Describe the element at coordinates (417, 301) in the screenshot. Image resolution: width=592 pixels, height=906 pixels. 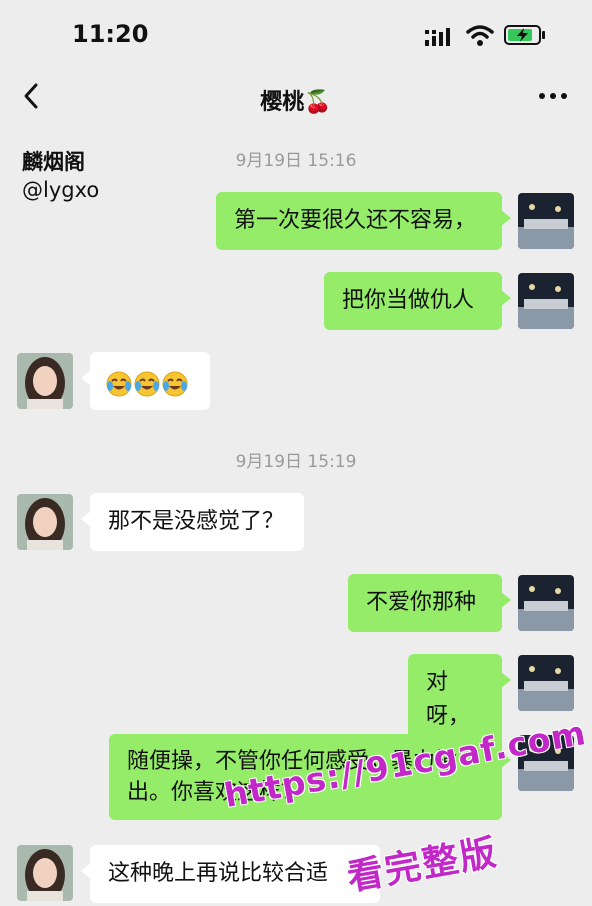
I see `sent-message-bubble: 把你当做仇人` at that location.